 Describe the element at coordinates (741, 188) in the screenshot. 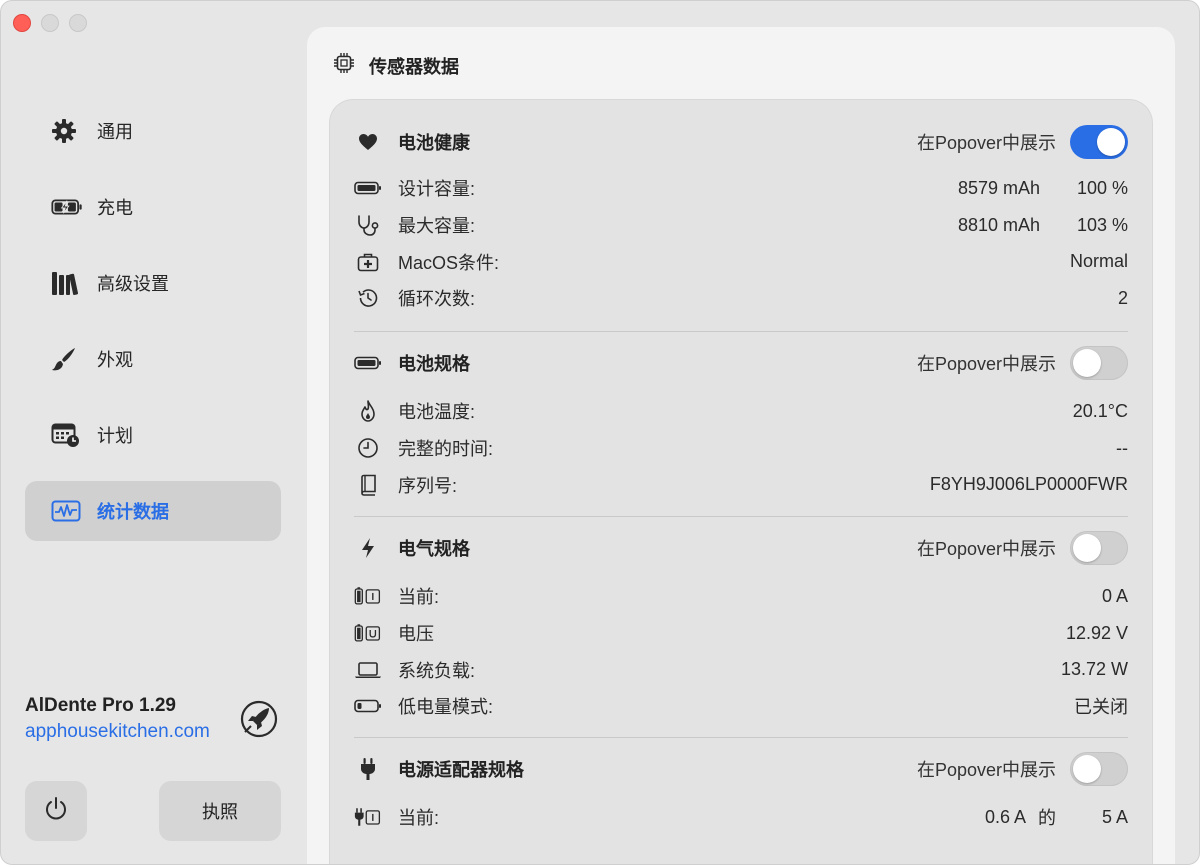

I see `design-capacity-row: 设计容量: 8579 mAh 100 %` at that location.